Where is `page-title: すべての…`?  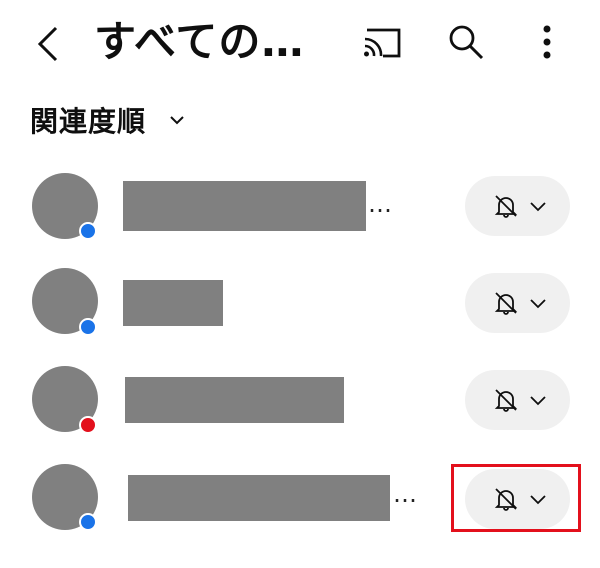 page-title: すべての… is located at coordinates (199, 41).